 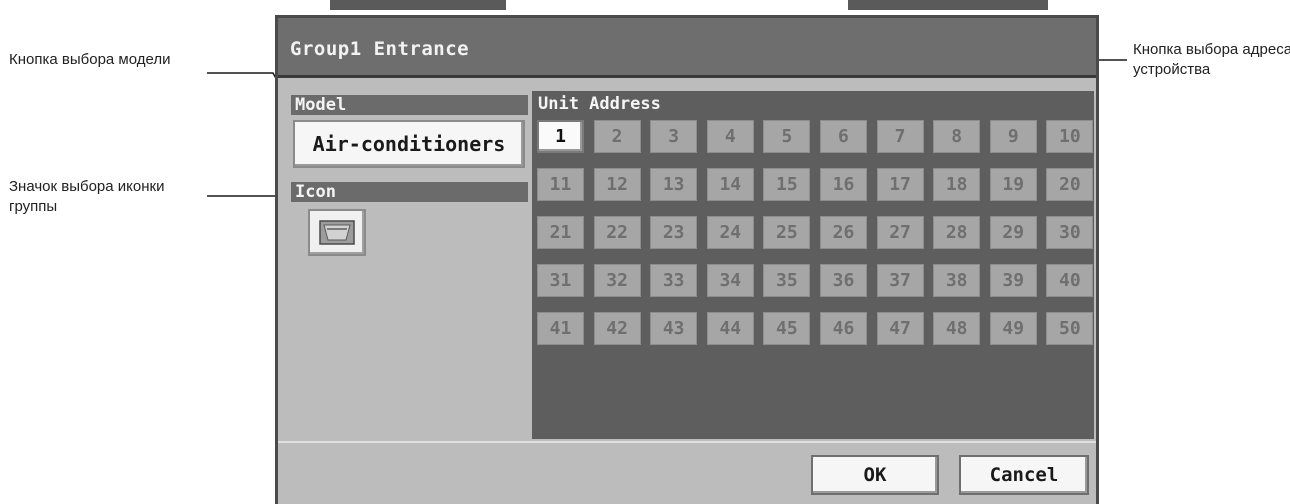 I want to click on model-icon-panel: Model Air-conditioners Icon, so click(x=403, y=261).